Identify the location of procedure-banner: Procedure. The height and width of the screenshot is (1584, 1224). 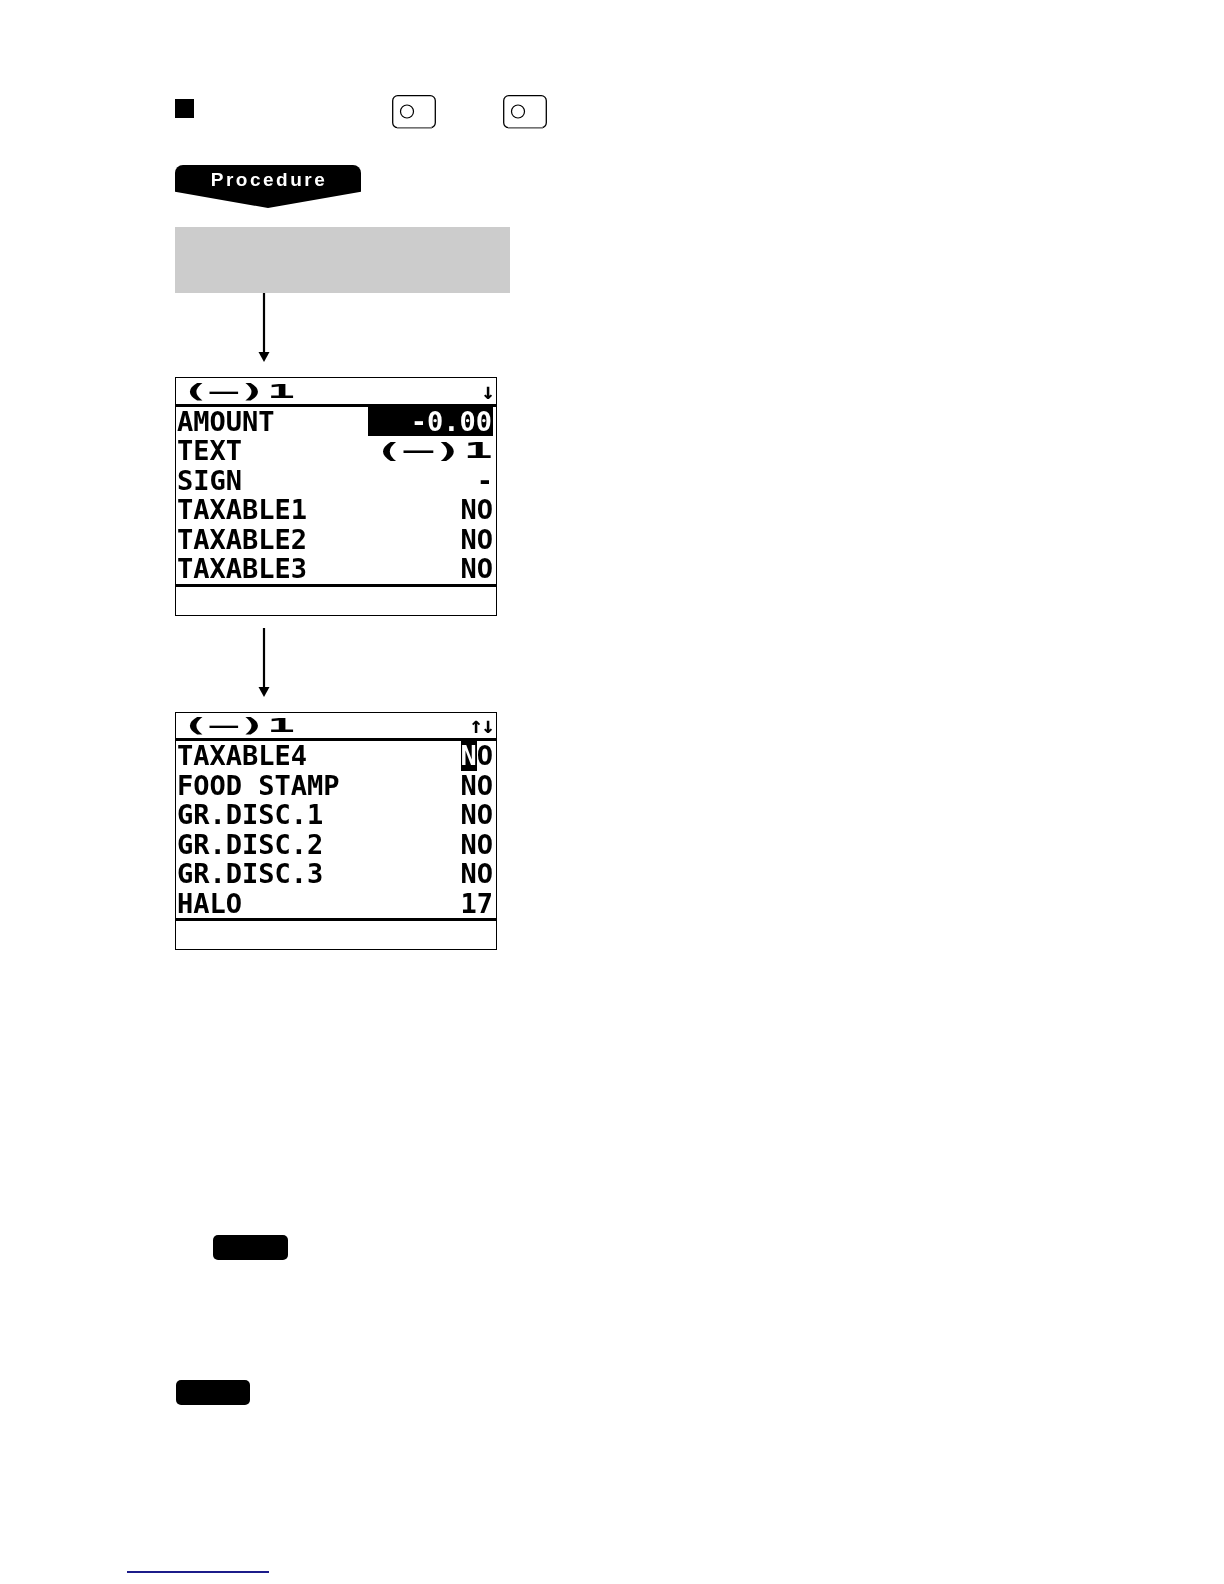
(268, 186).